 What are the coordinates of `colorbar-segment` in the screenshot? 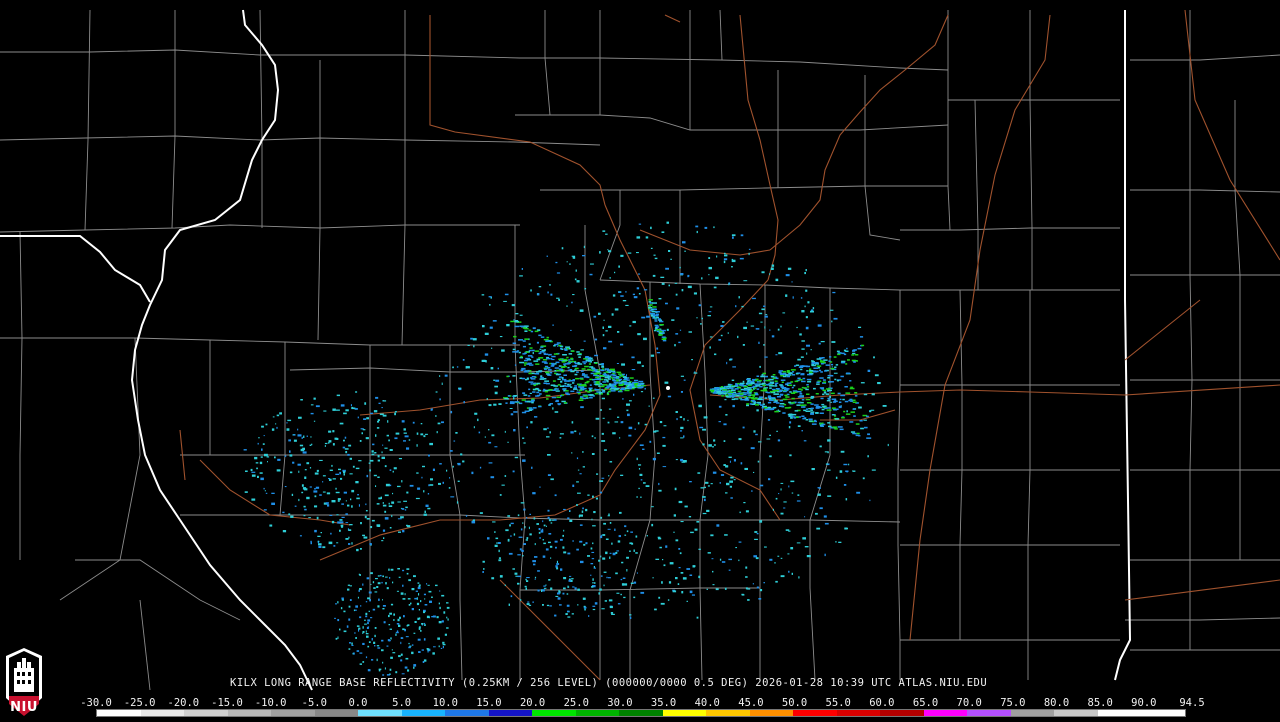 It's located at (728, 713).